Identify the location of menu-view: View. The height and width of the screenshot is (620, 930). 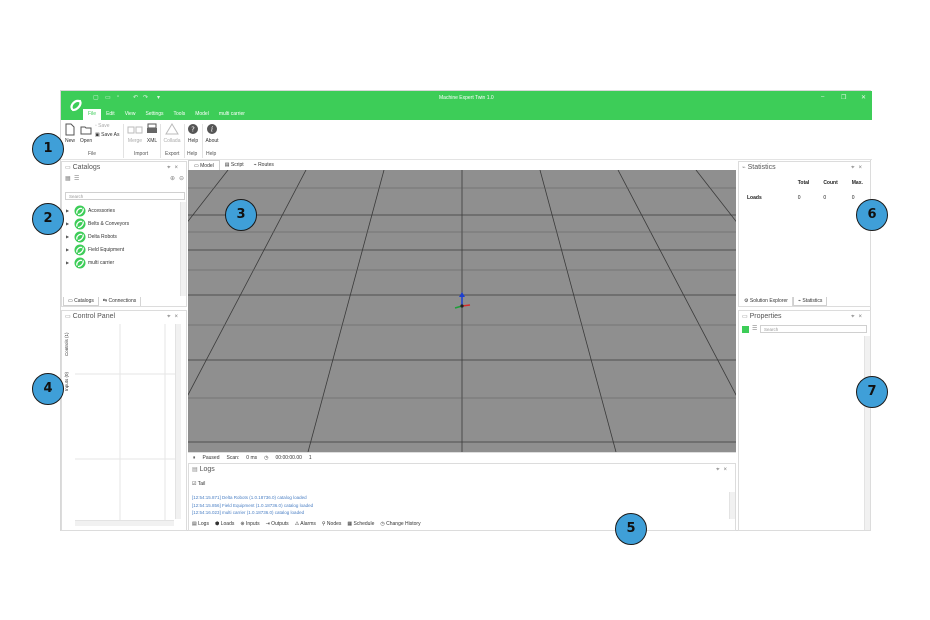
(130, 114).